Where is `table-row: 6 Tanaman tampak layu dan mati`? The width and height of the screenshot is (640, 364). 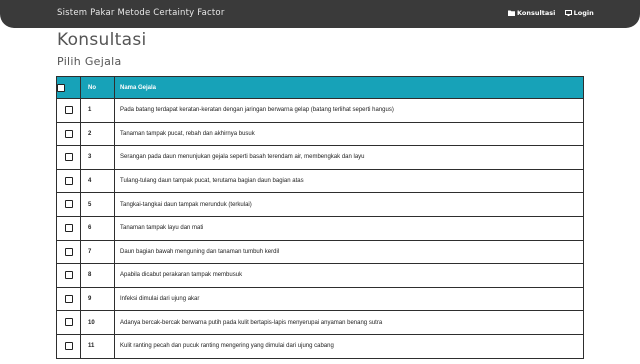 table-row: 6 Tanaman tampak layu dan mati is located at coordinates (320, 228).